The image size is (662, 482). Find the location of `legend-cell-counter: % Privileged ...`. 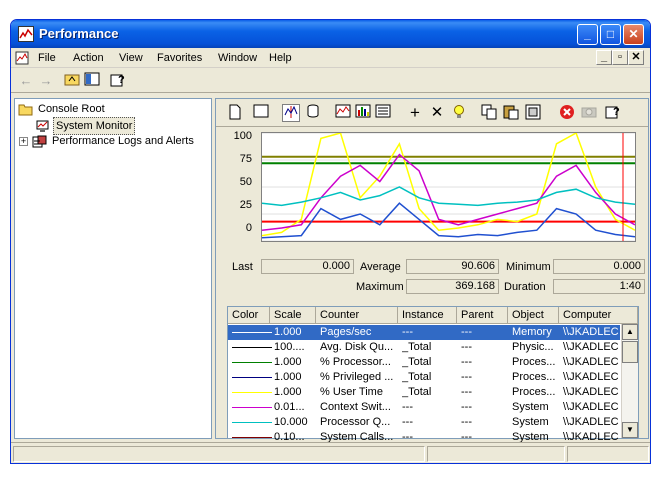

legend-cell-counter: % Privileged ... is located at coordinates (357, 377).